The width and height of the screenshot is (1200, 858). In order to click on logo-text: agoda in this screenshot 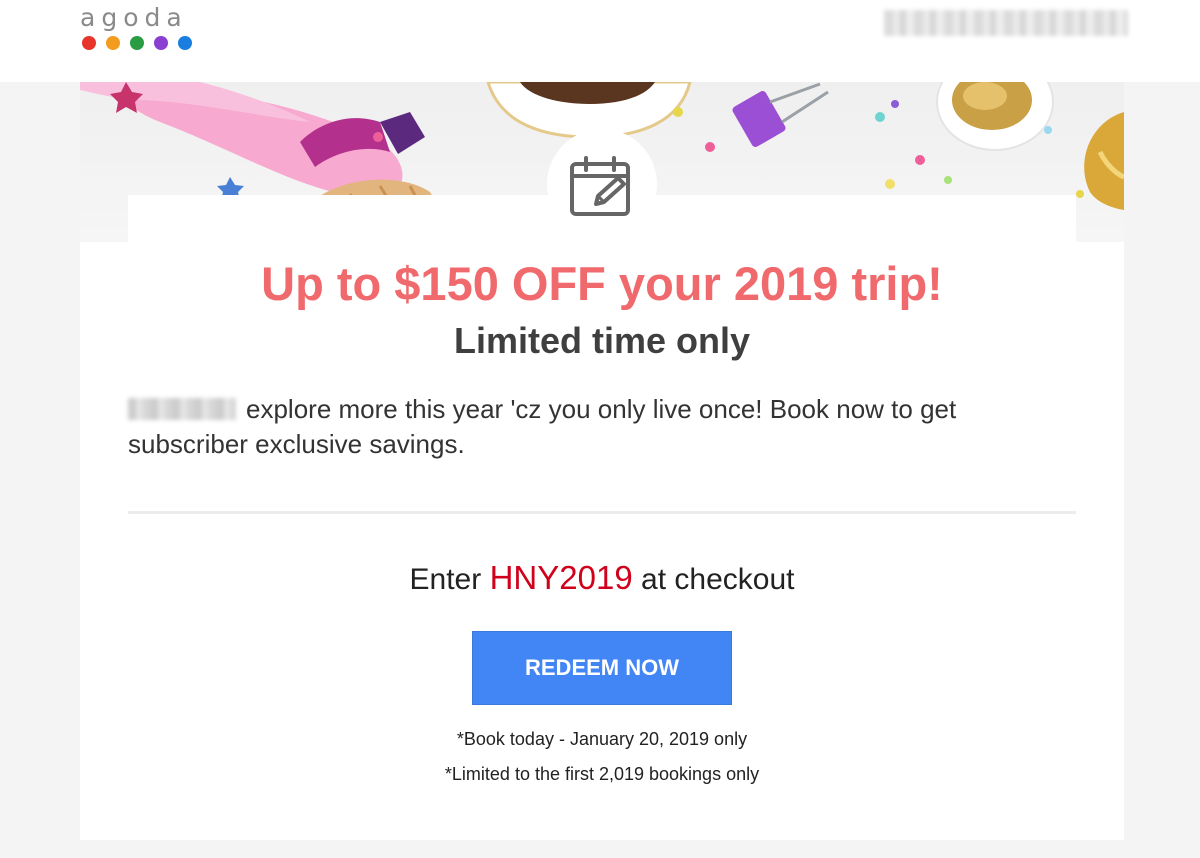, I will do `click(134, 17)`.